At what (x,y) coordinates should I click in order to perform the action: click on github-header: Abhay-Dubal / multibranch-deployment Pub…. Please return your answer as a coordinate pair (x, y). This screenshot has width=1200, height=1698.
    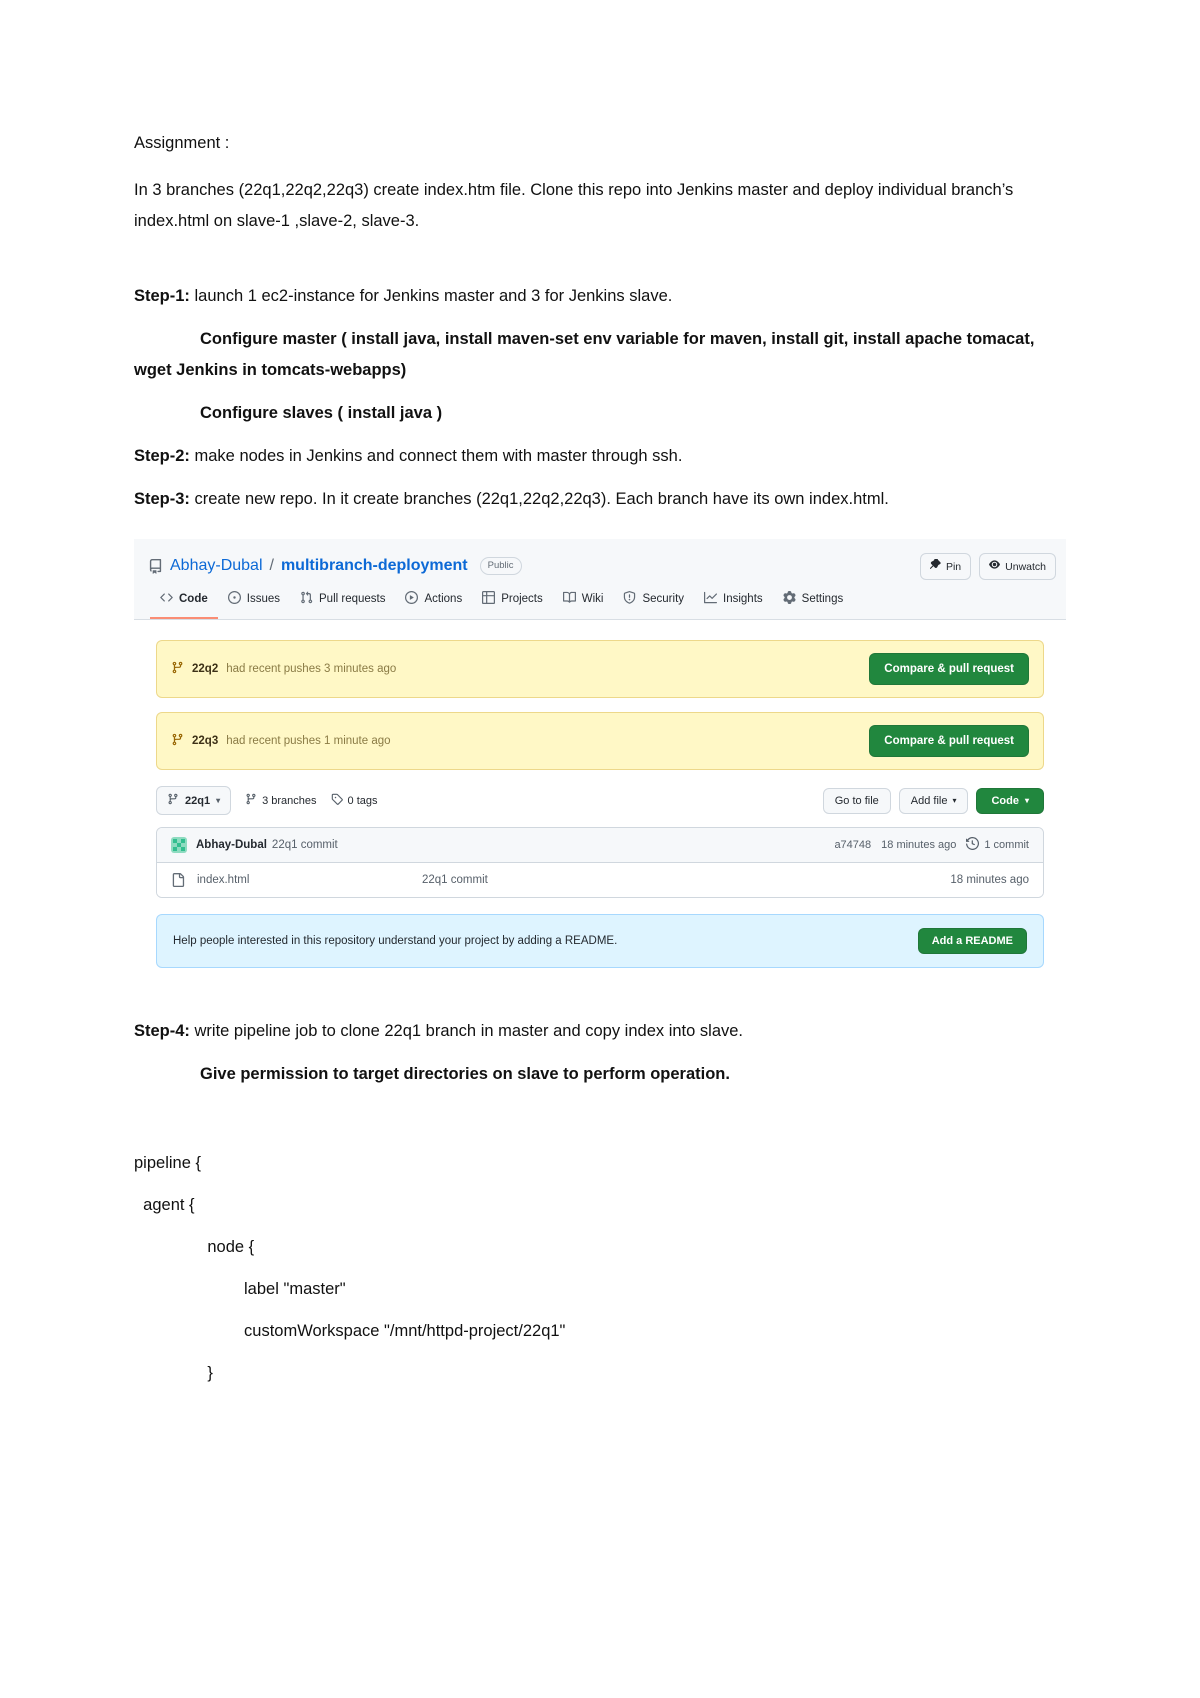
    Looking at the image, I should click on (600, 579).